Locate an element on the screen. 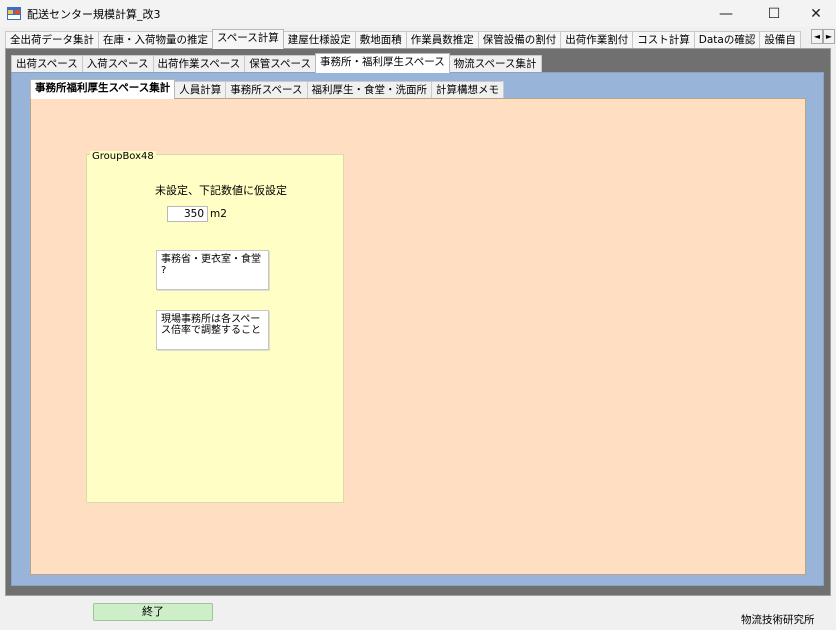 The width and height of the screenshot is (836, 630). tab-receiving-space: 入荷スペース is located at coordinates (117, 64).